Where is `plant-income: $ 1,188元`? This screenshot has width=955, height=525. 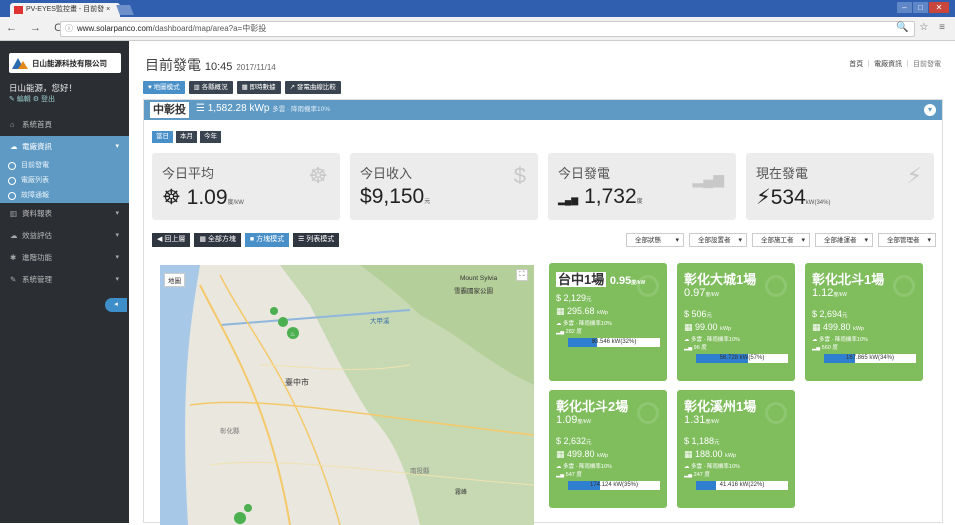 plant-income: $ 1,188元 is located at coordinates (702, 441).